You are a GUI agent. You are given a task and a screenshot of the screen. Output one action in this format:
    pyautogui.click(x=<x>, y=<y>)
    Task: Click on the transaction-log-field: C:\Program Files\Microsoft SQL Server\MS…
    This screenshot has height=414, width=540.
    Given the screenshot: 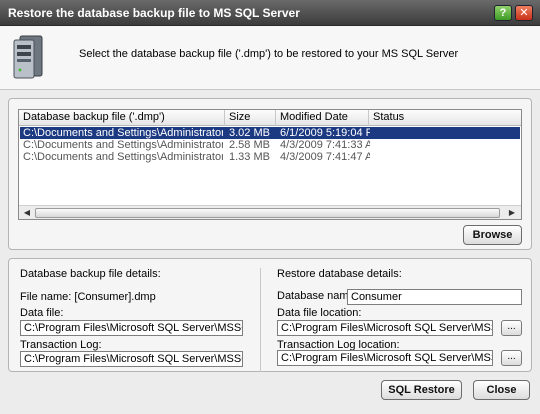 What is the action you would take?
    pyautogui.click(x=131, y=359)
    